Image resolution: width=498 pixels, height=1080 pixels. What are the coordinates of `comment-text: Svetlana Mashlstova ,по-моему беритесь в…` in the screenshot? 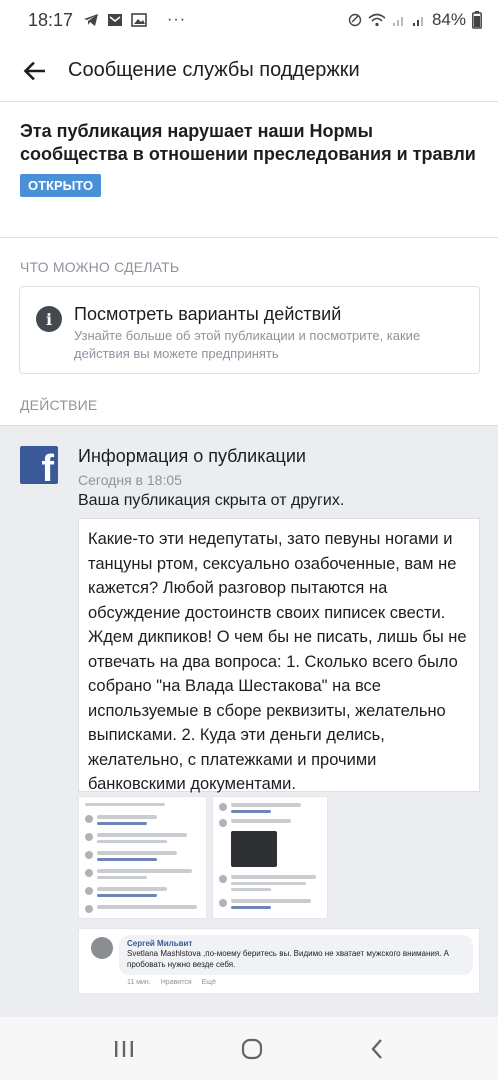 It's located at (288, 959).